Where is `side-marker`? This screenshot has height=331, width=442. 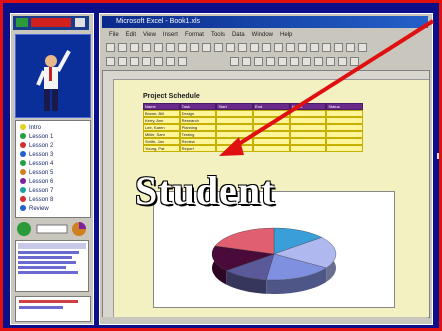 side-marker is located at coordinates (438, 156).